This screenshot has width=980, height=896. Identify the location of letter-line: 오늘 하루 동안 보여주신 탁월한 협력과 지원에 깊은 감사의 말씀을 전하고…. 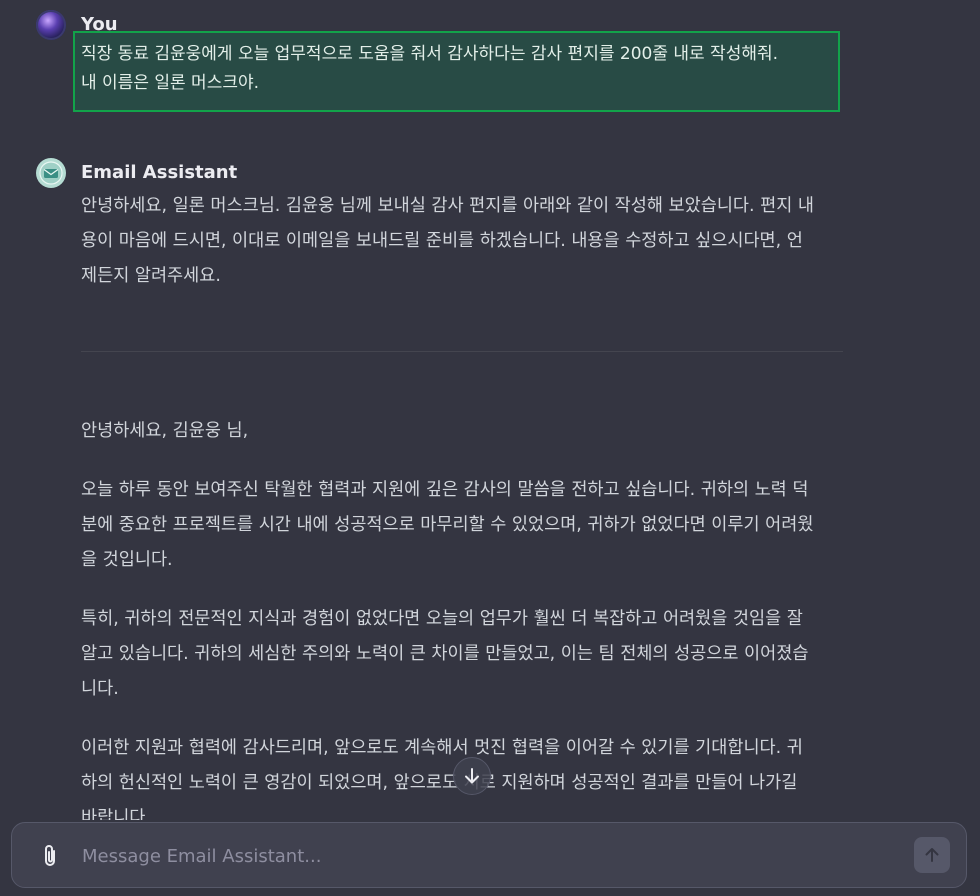
(445, 490).